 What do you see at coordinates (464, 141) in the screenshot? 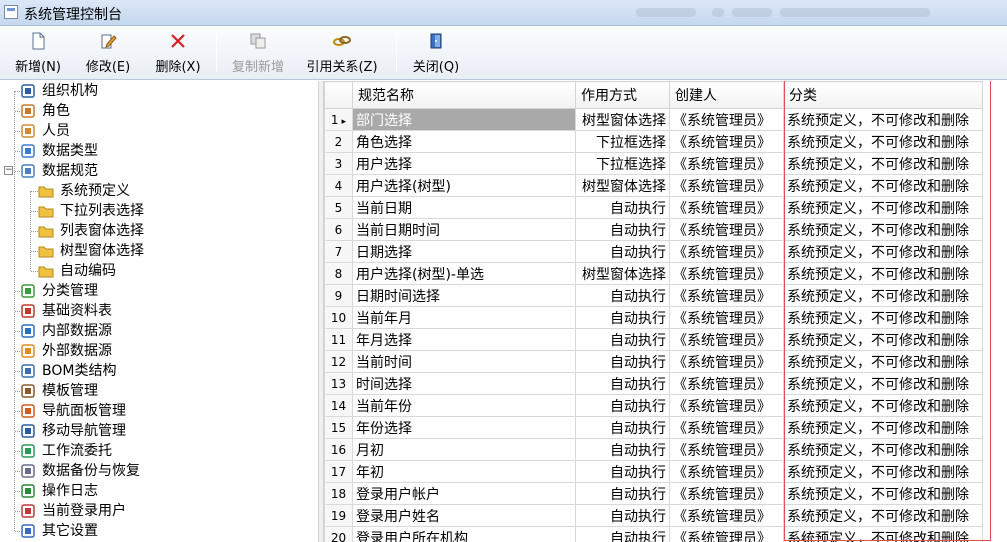
I see `spec-name-cell: 角色选择` at bounding box center [464, 141].